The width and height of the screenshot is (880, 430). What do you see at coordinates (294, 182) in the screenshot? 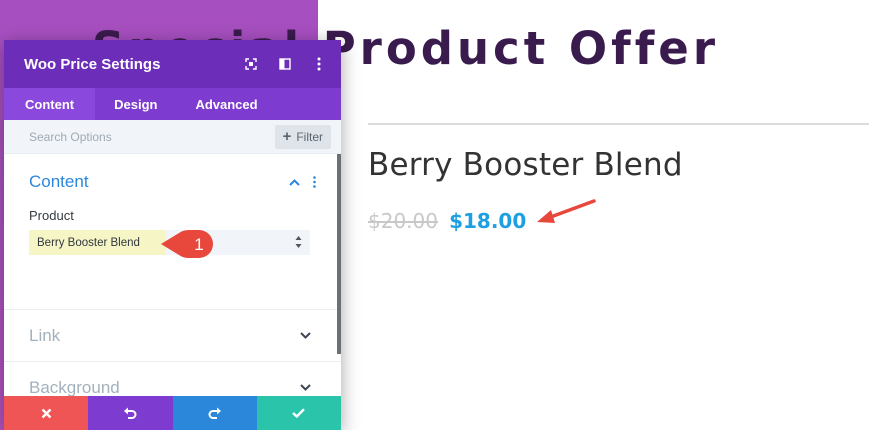
I see `chevron-up-icon` at bounding box center [294, 182].